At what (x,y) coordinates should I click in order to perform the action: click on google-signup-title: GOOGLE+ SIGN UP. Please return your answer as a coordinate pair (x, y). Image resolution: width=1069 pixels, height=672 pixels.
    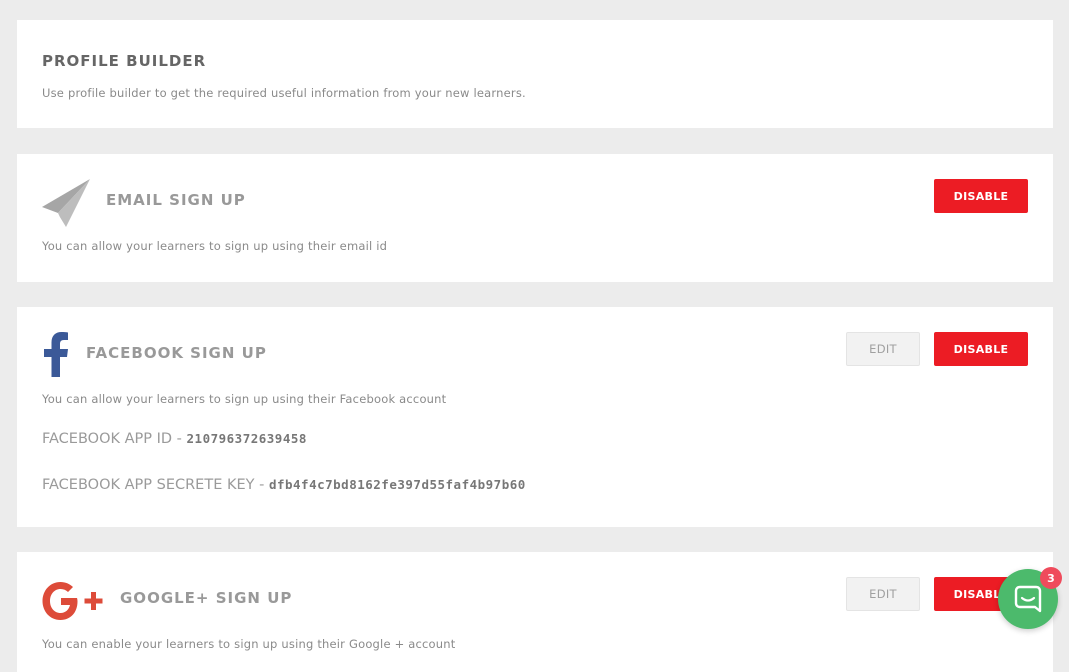
    Looking at the image, I should click on (206, 598).